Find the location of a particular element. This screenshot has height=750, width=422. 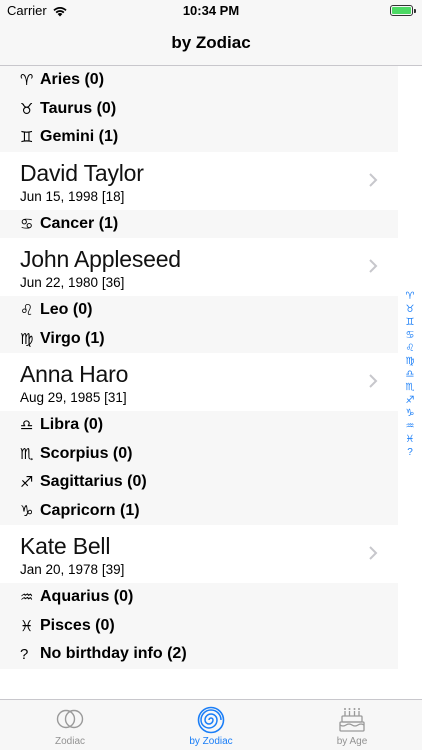

zodiac-symbol-icon: ♊ is located at coordinates (27, 138).